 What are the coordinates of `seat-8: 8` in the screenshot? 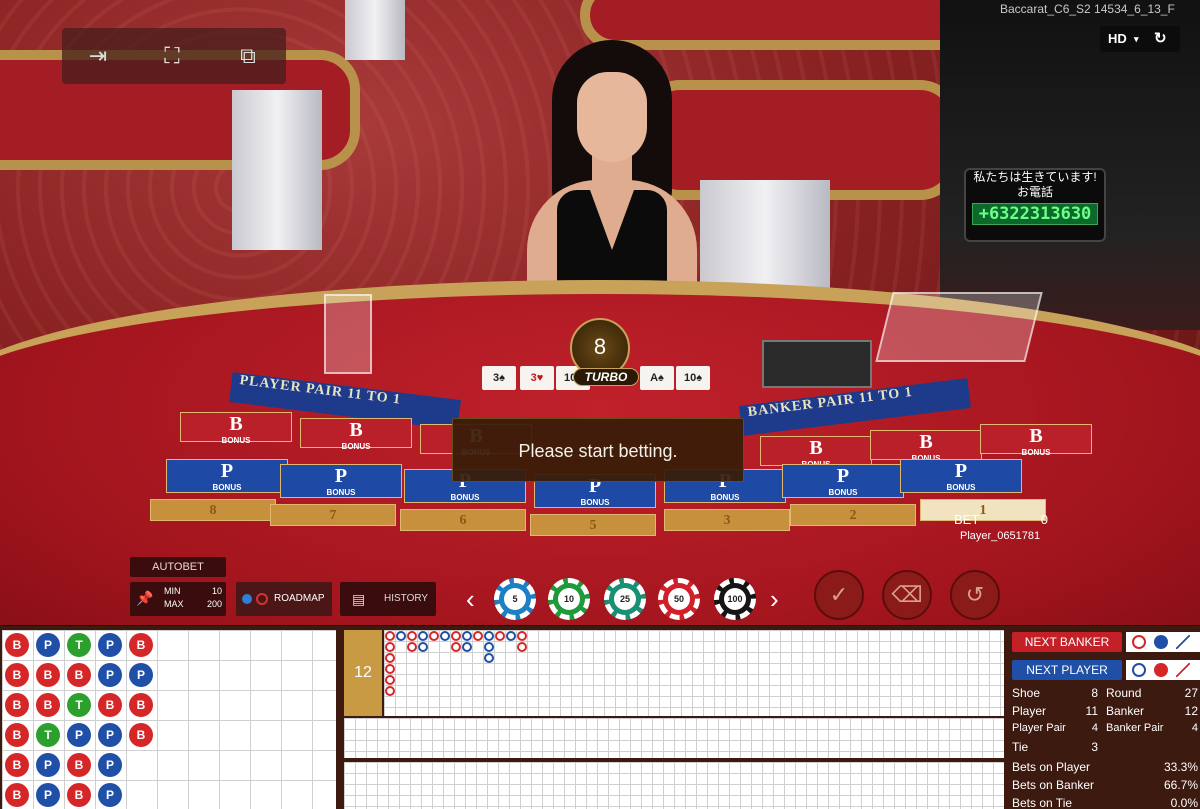 It's located at (213, 510).